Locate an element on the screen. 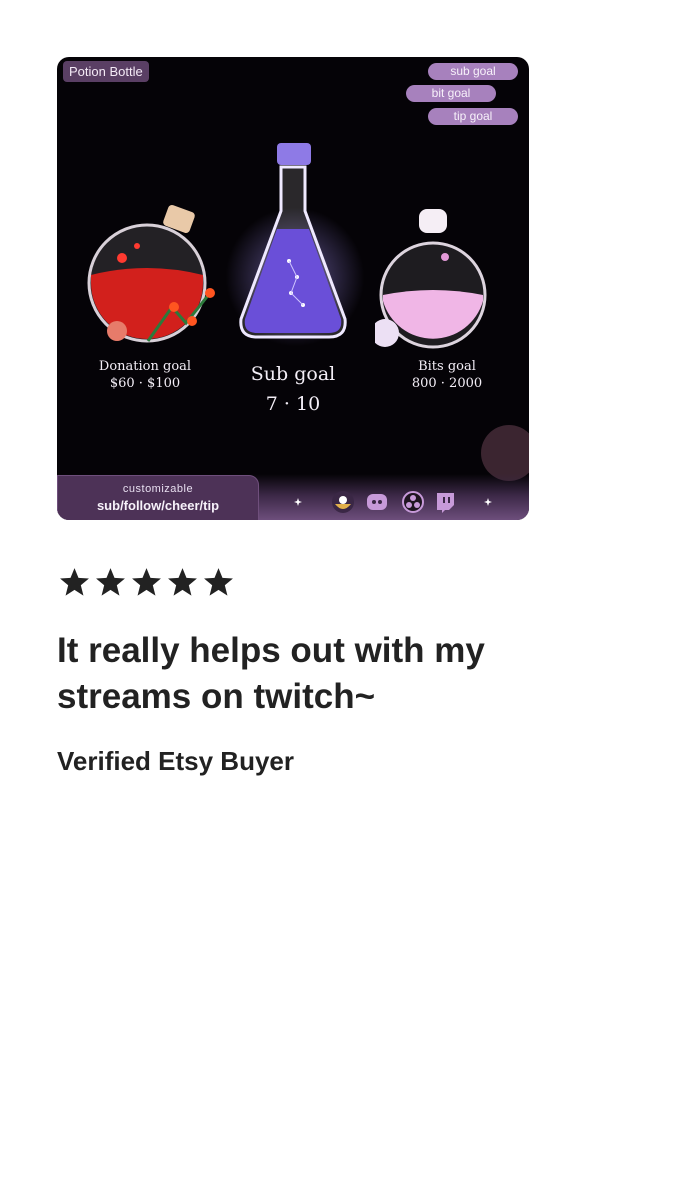  donation-goal-value: $60 · $100 is located at coordinates (145, 383).